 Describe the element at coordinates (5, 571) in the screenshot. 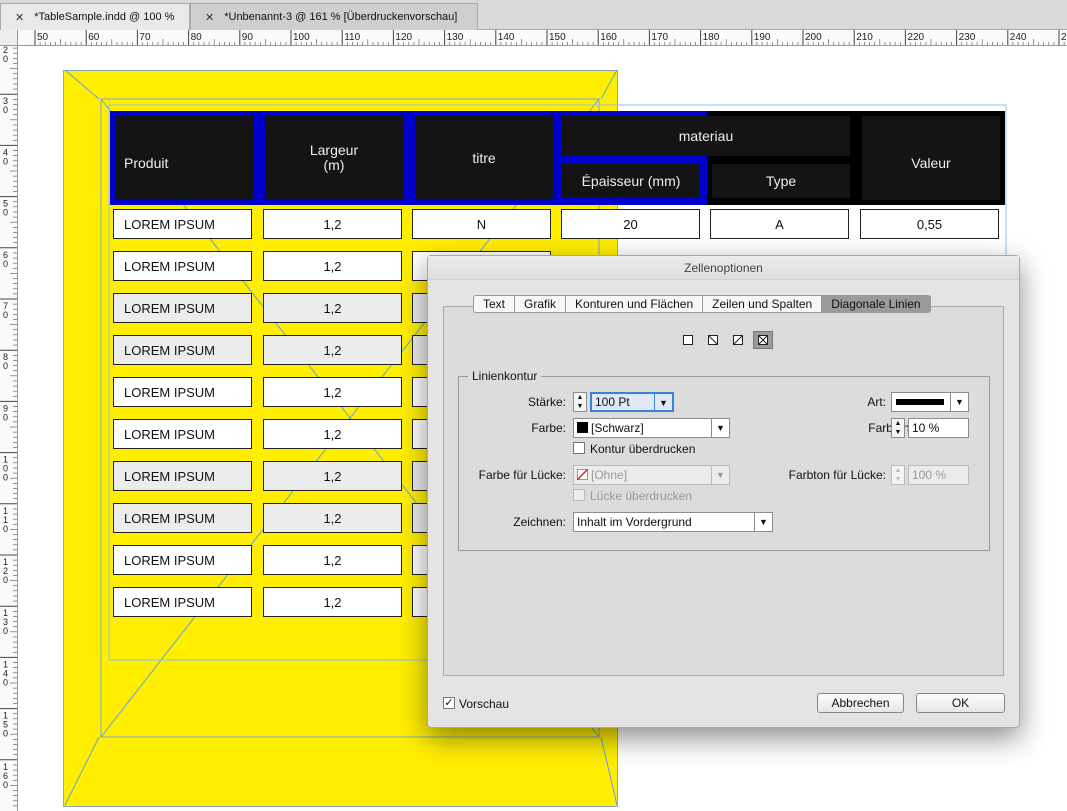

I see `ruler-label: 120` at that location.